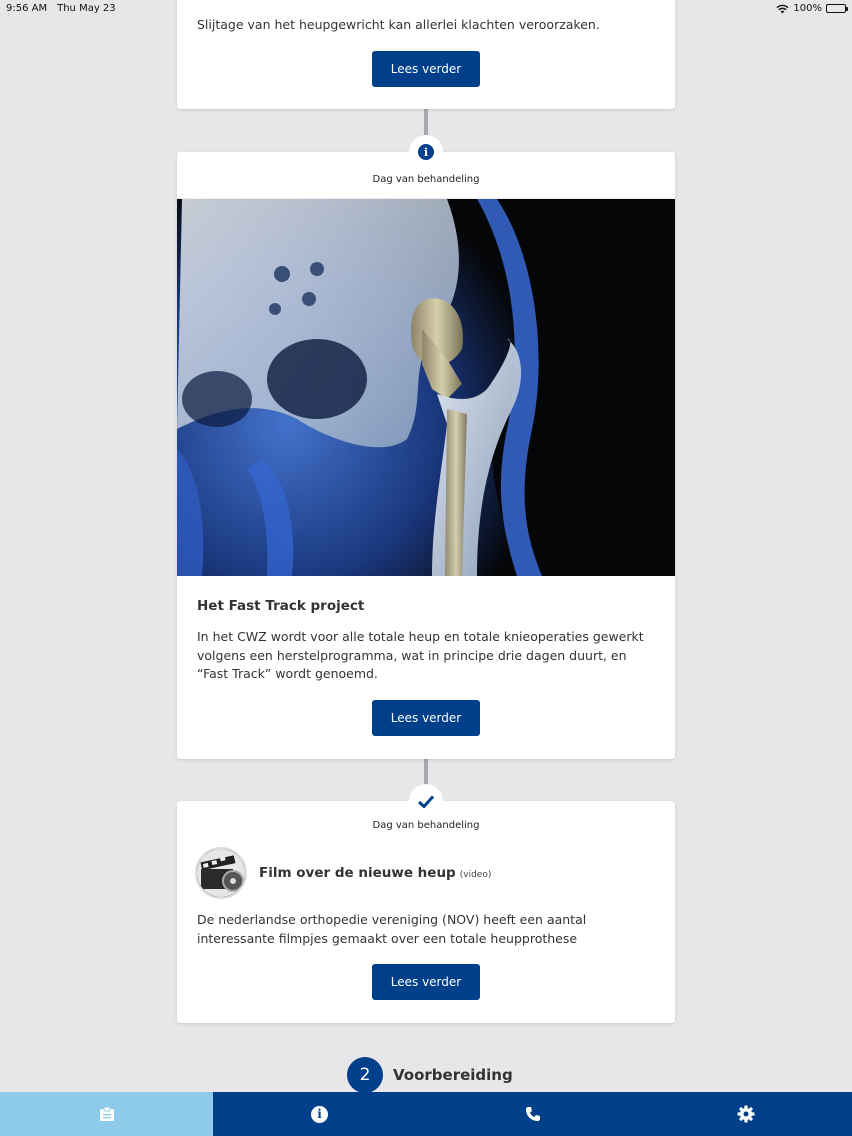 The width and height of the screenshot is (852, 1136). I want to click on tab-info: i, so click(319, 1114).